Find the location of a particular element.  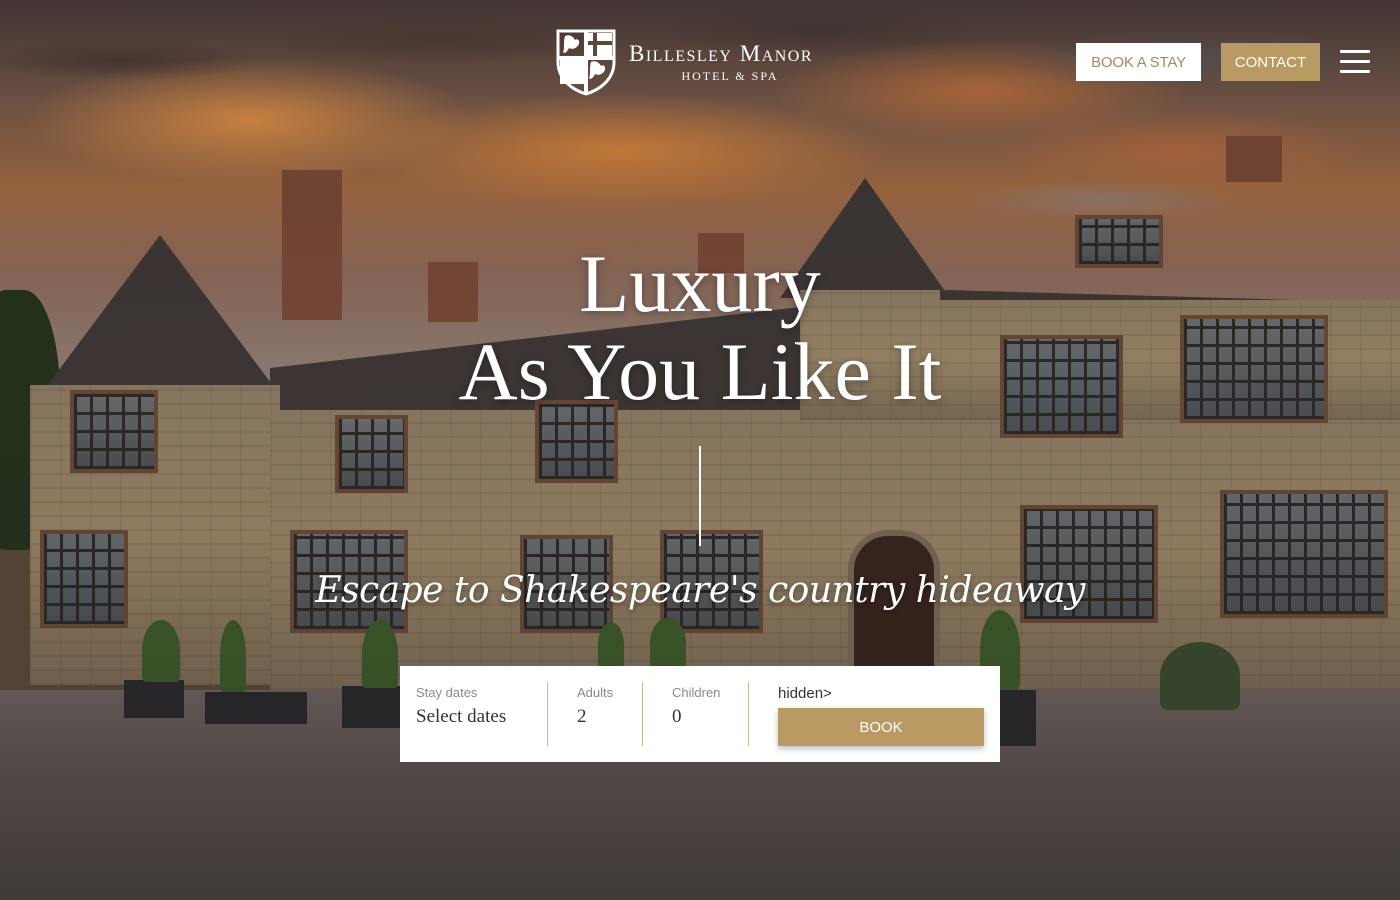

brand-subtitle: HOTEL & SPA is located at coordinates (730, 75).